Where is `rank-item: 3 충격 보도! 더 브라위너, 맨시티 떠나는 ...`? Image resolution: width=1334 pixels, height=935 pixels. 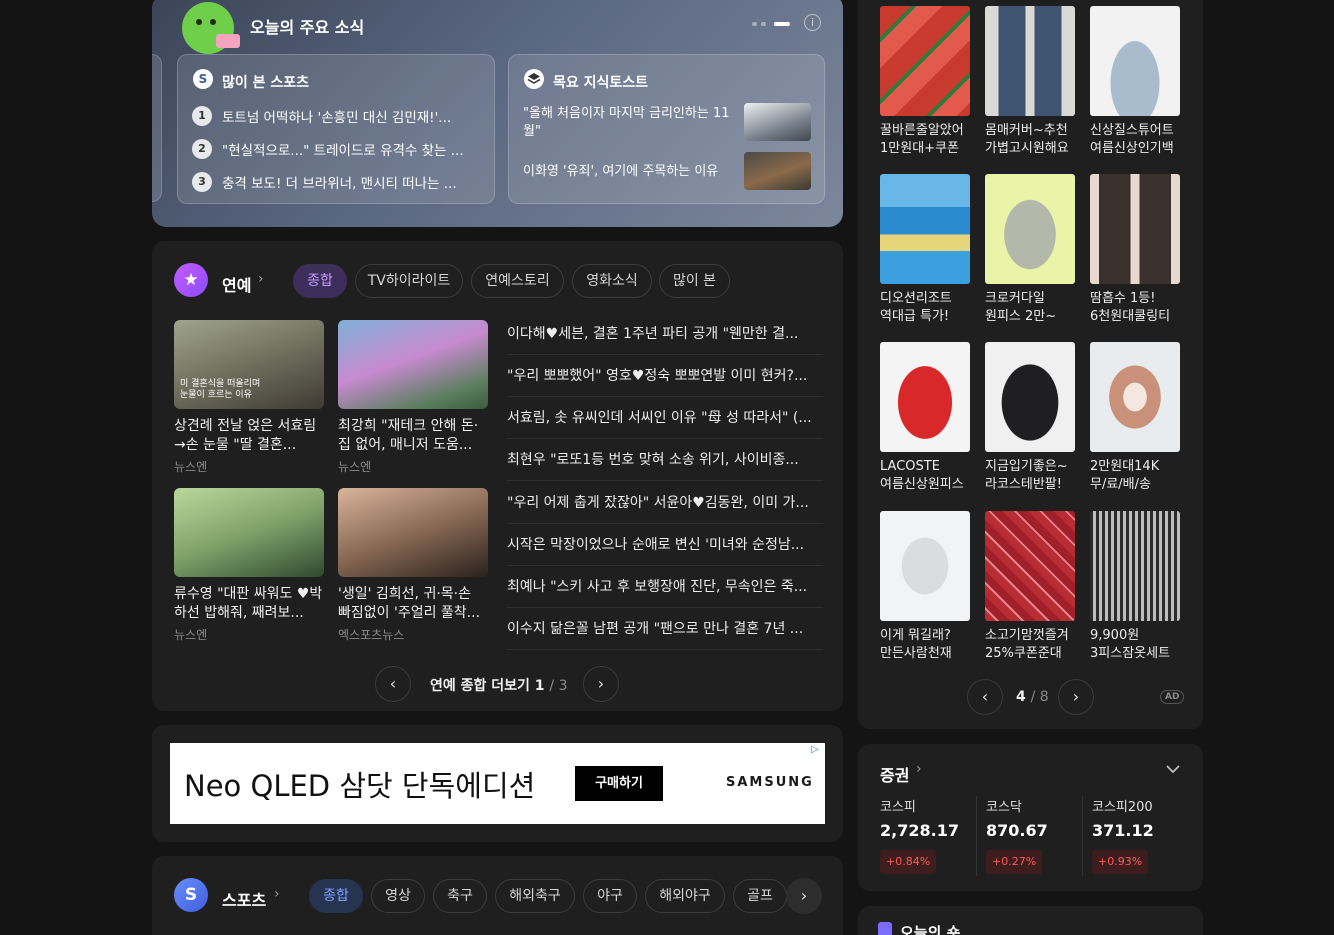 rank-item: 3 충격 보도! 더 브라위너, 맨시티 떠나는 ... is located at coordinates (337, 182).